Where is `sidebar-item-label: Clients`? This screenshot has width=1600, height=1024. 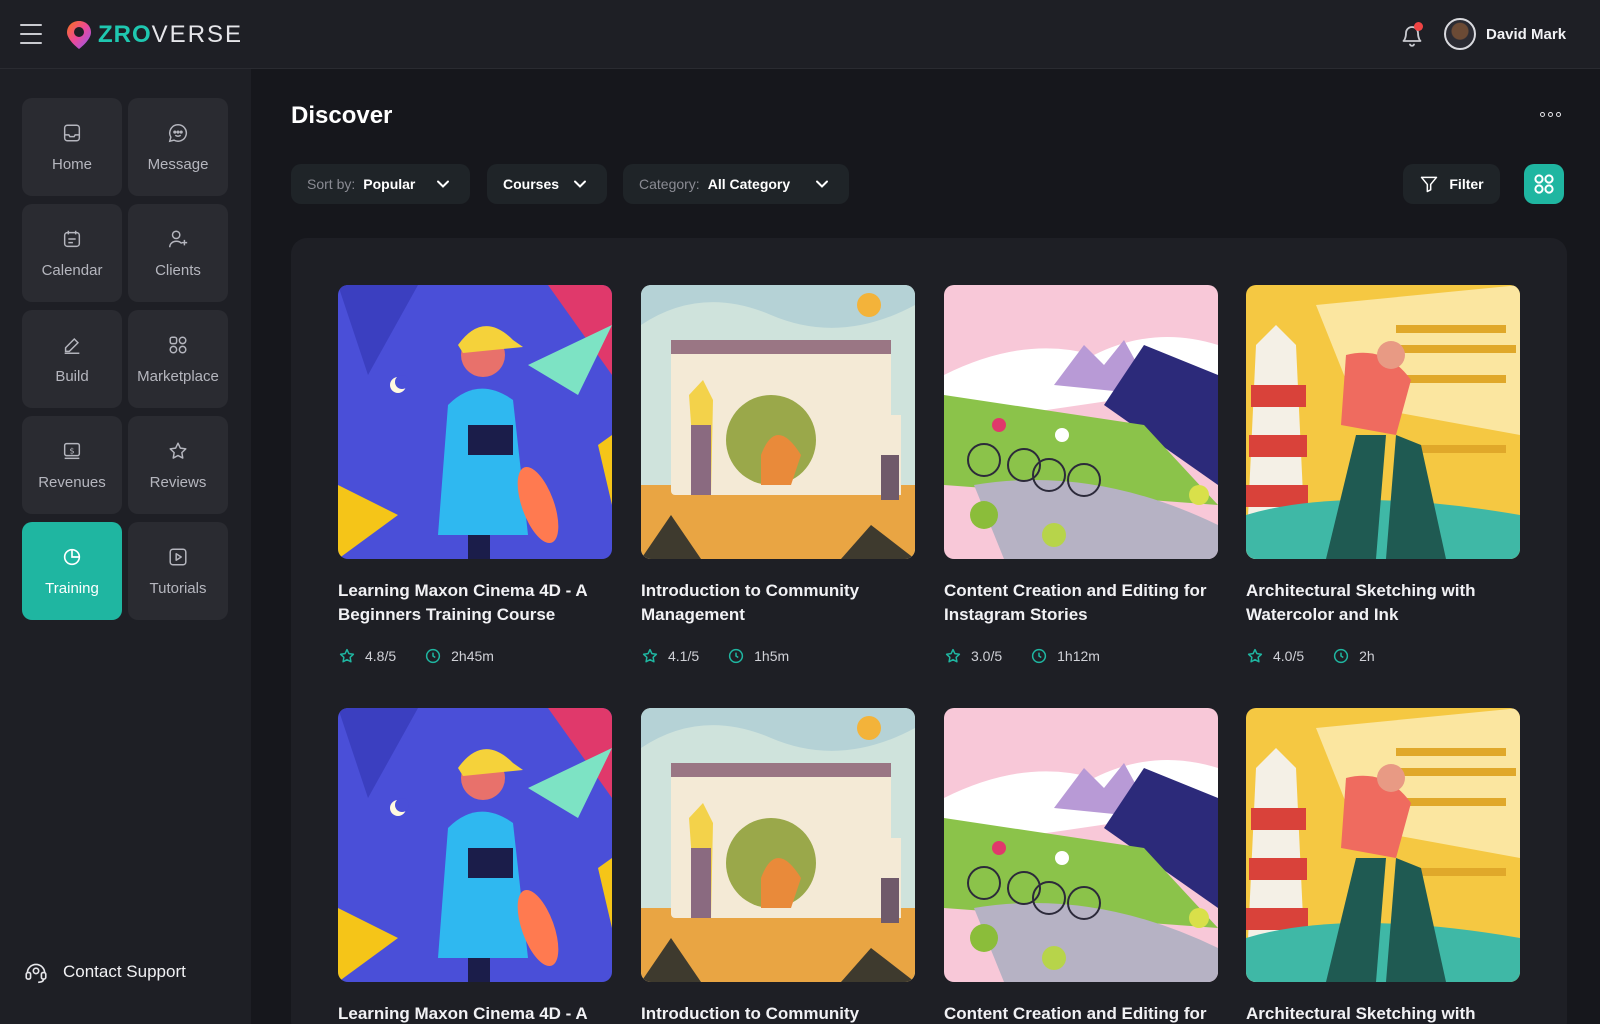
sidebar-item-label: Clients is located at coordinates (178, 270).